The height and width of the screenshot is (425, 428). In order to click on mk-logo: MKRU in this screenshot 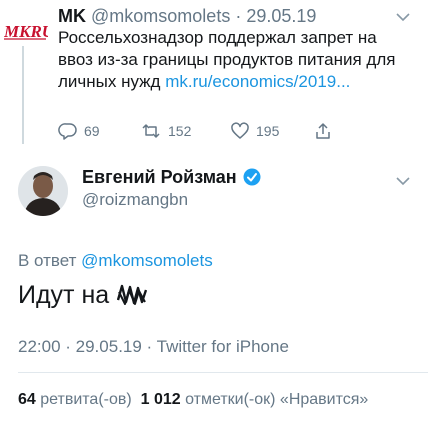, I will do `click(29, 31)`.